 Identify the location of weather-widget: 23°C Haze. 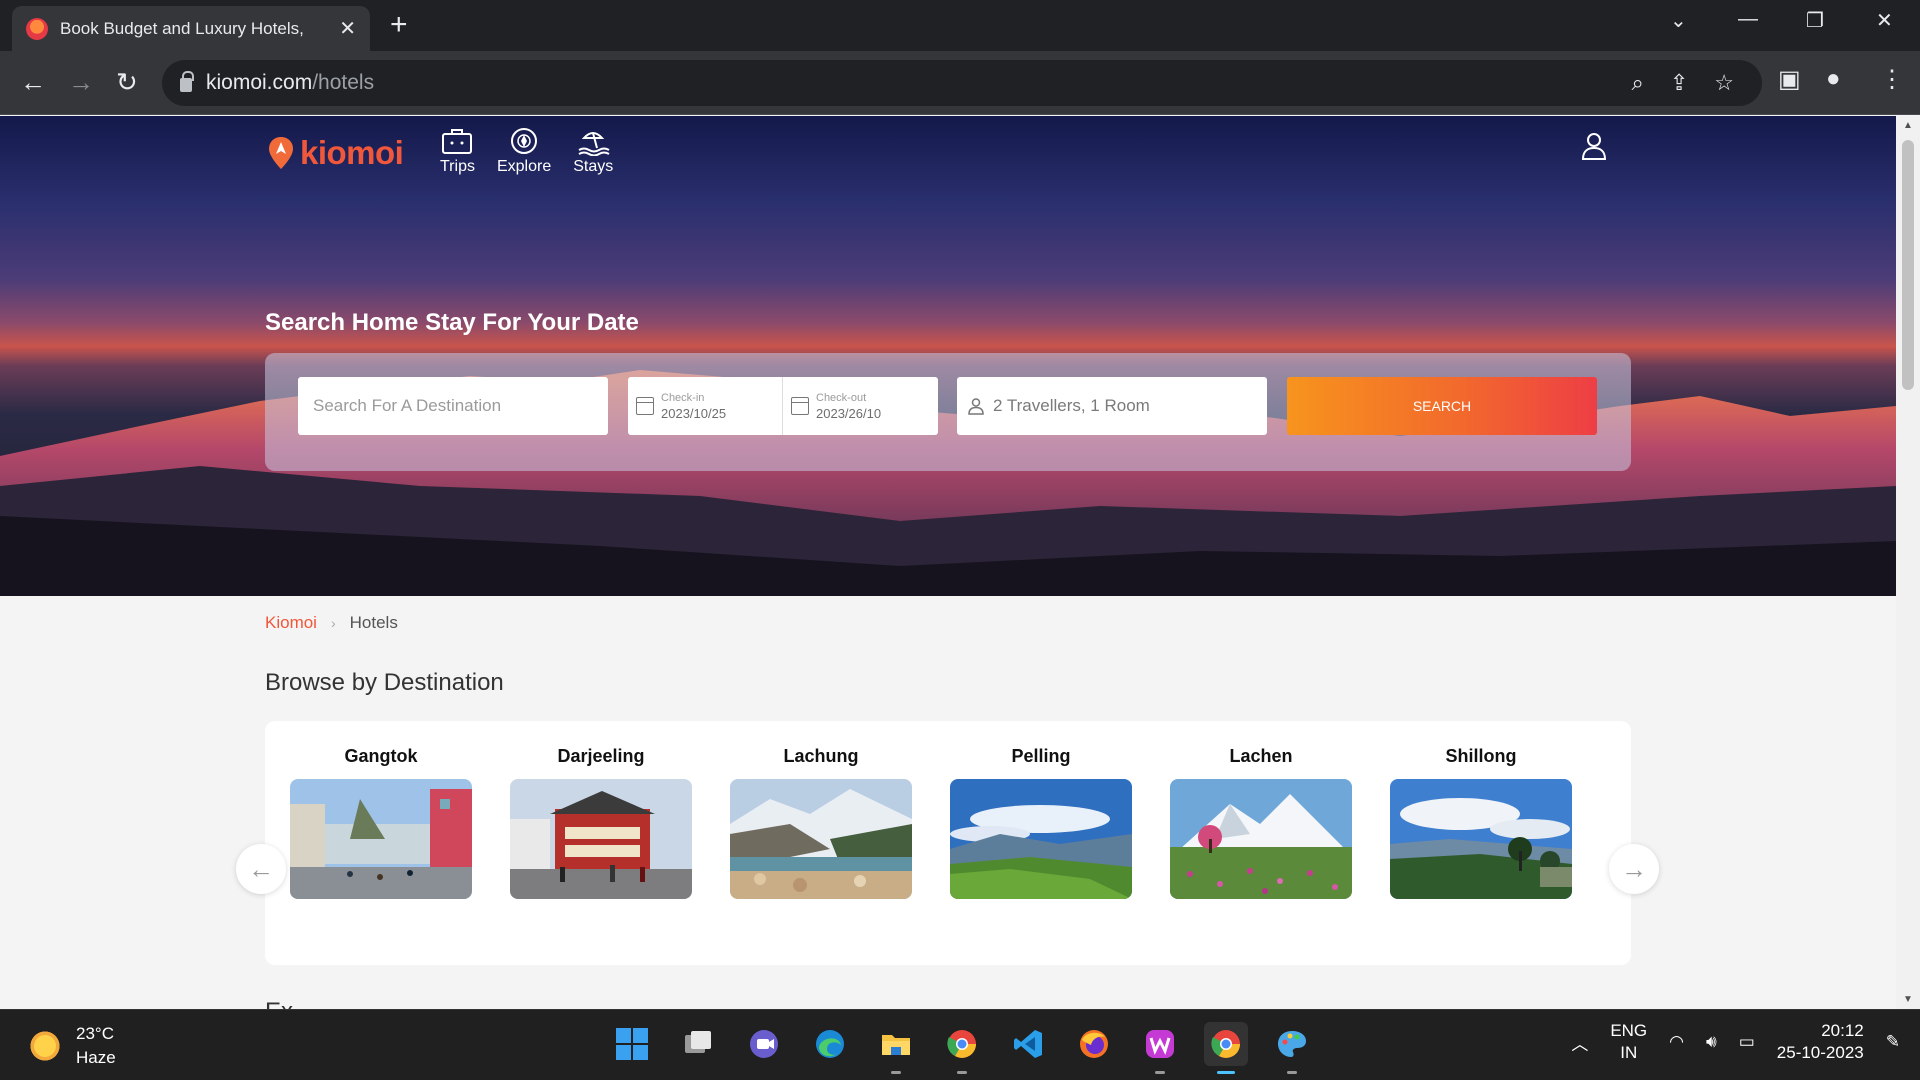
(72, 1046).